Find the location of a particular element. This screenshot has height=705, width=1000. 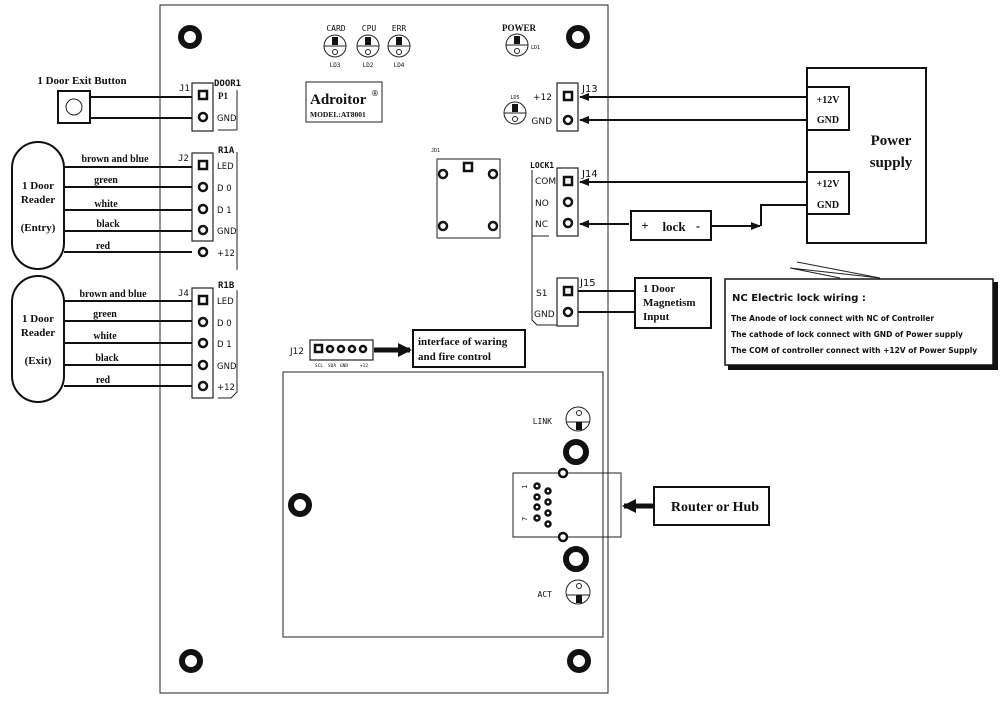

pin-label: SCL is located at coordinates (319, 366).